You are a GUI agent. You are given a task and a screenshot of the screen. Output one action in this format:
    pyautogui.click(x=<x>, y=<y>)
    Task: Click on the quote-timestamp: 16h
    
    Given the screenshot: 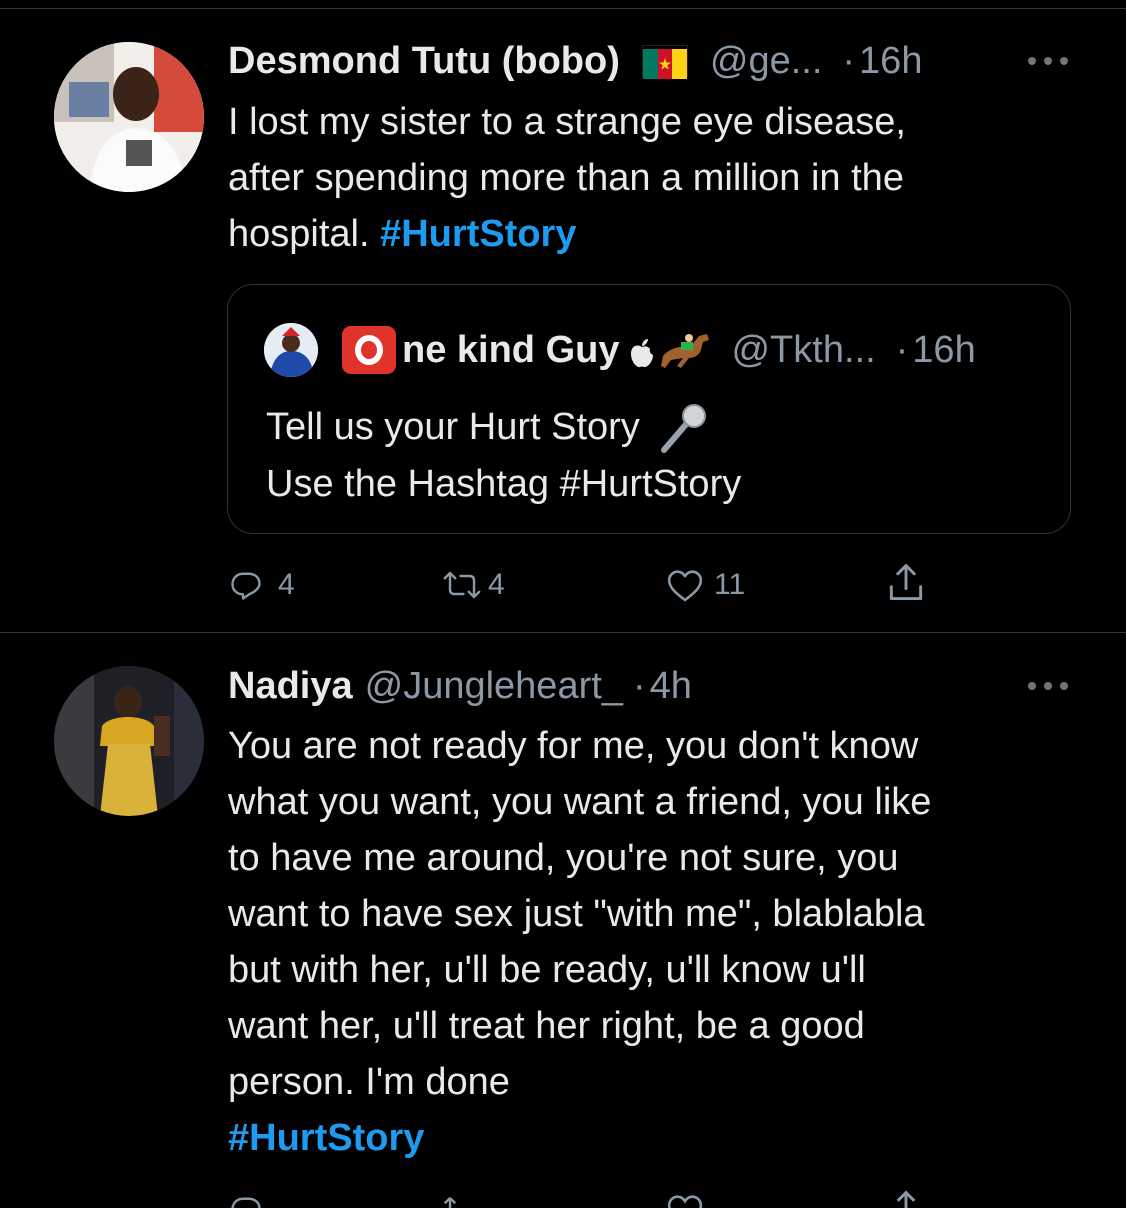 What is the action you would take?
    pyautogui.click(x=943, y=350)
    